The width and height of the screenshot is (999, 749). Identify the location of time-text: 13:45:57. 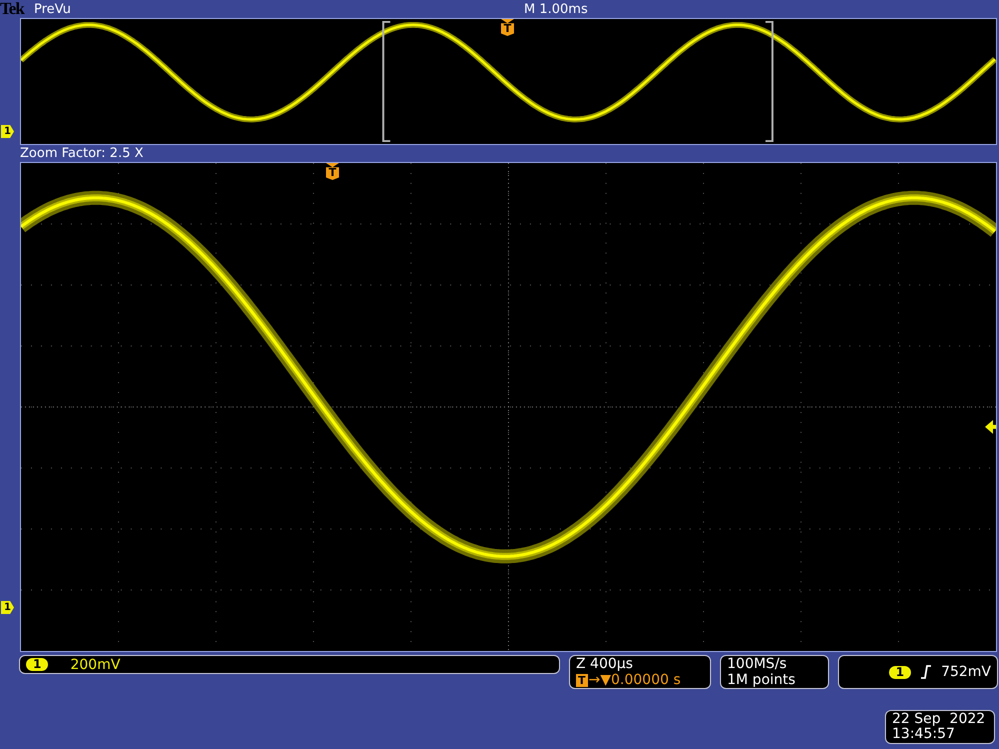
(923, 734).